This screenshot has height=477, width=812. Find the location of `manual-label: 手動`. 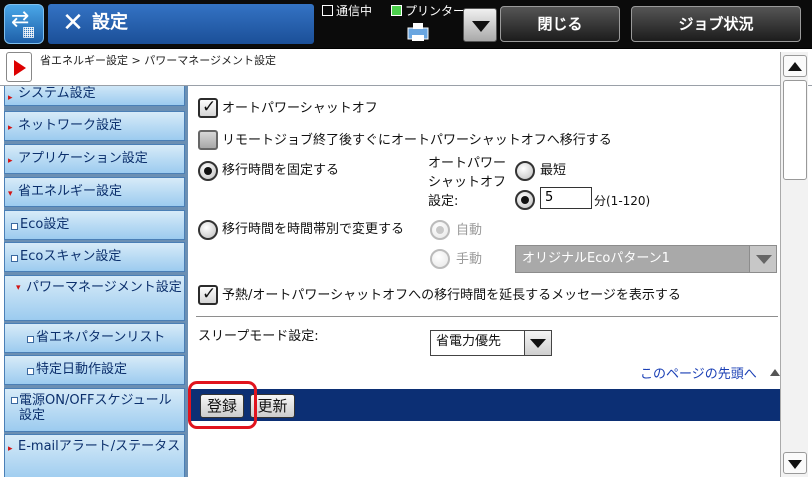

manual-label: 手動 is located at coordinates (469, 259).